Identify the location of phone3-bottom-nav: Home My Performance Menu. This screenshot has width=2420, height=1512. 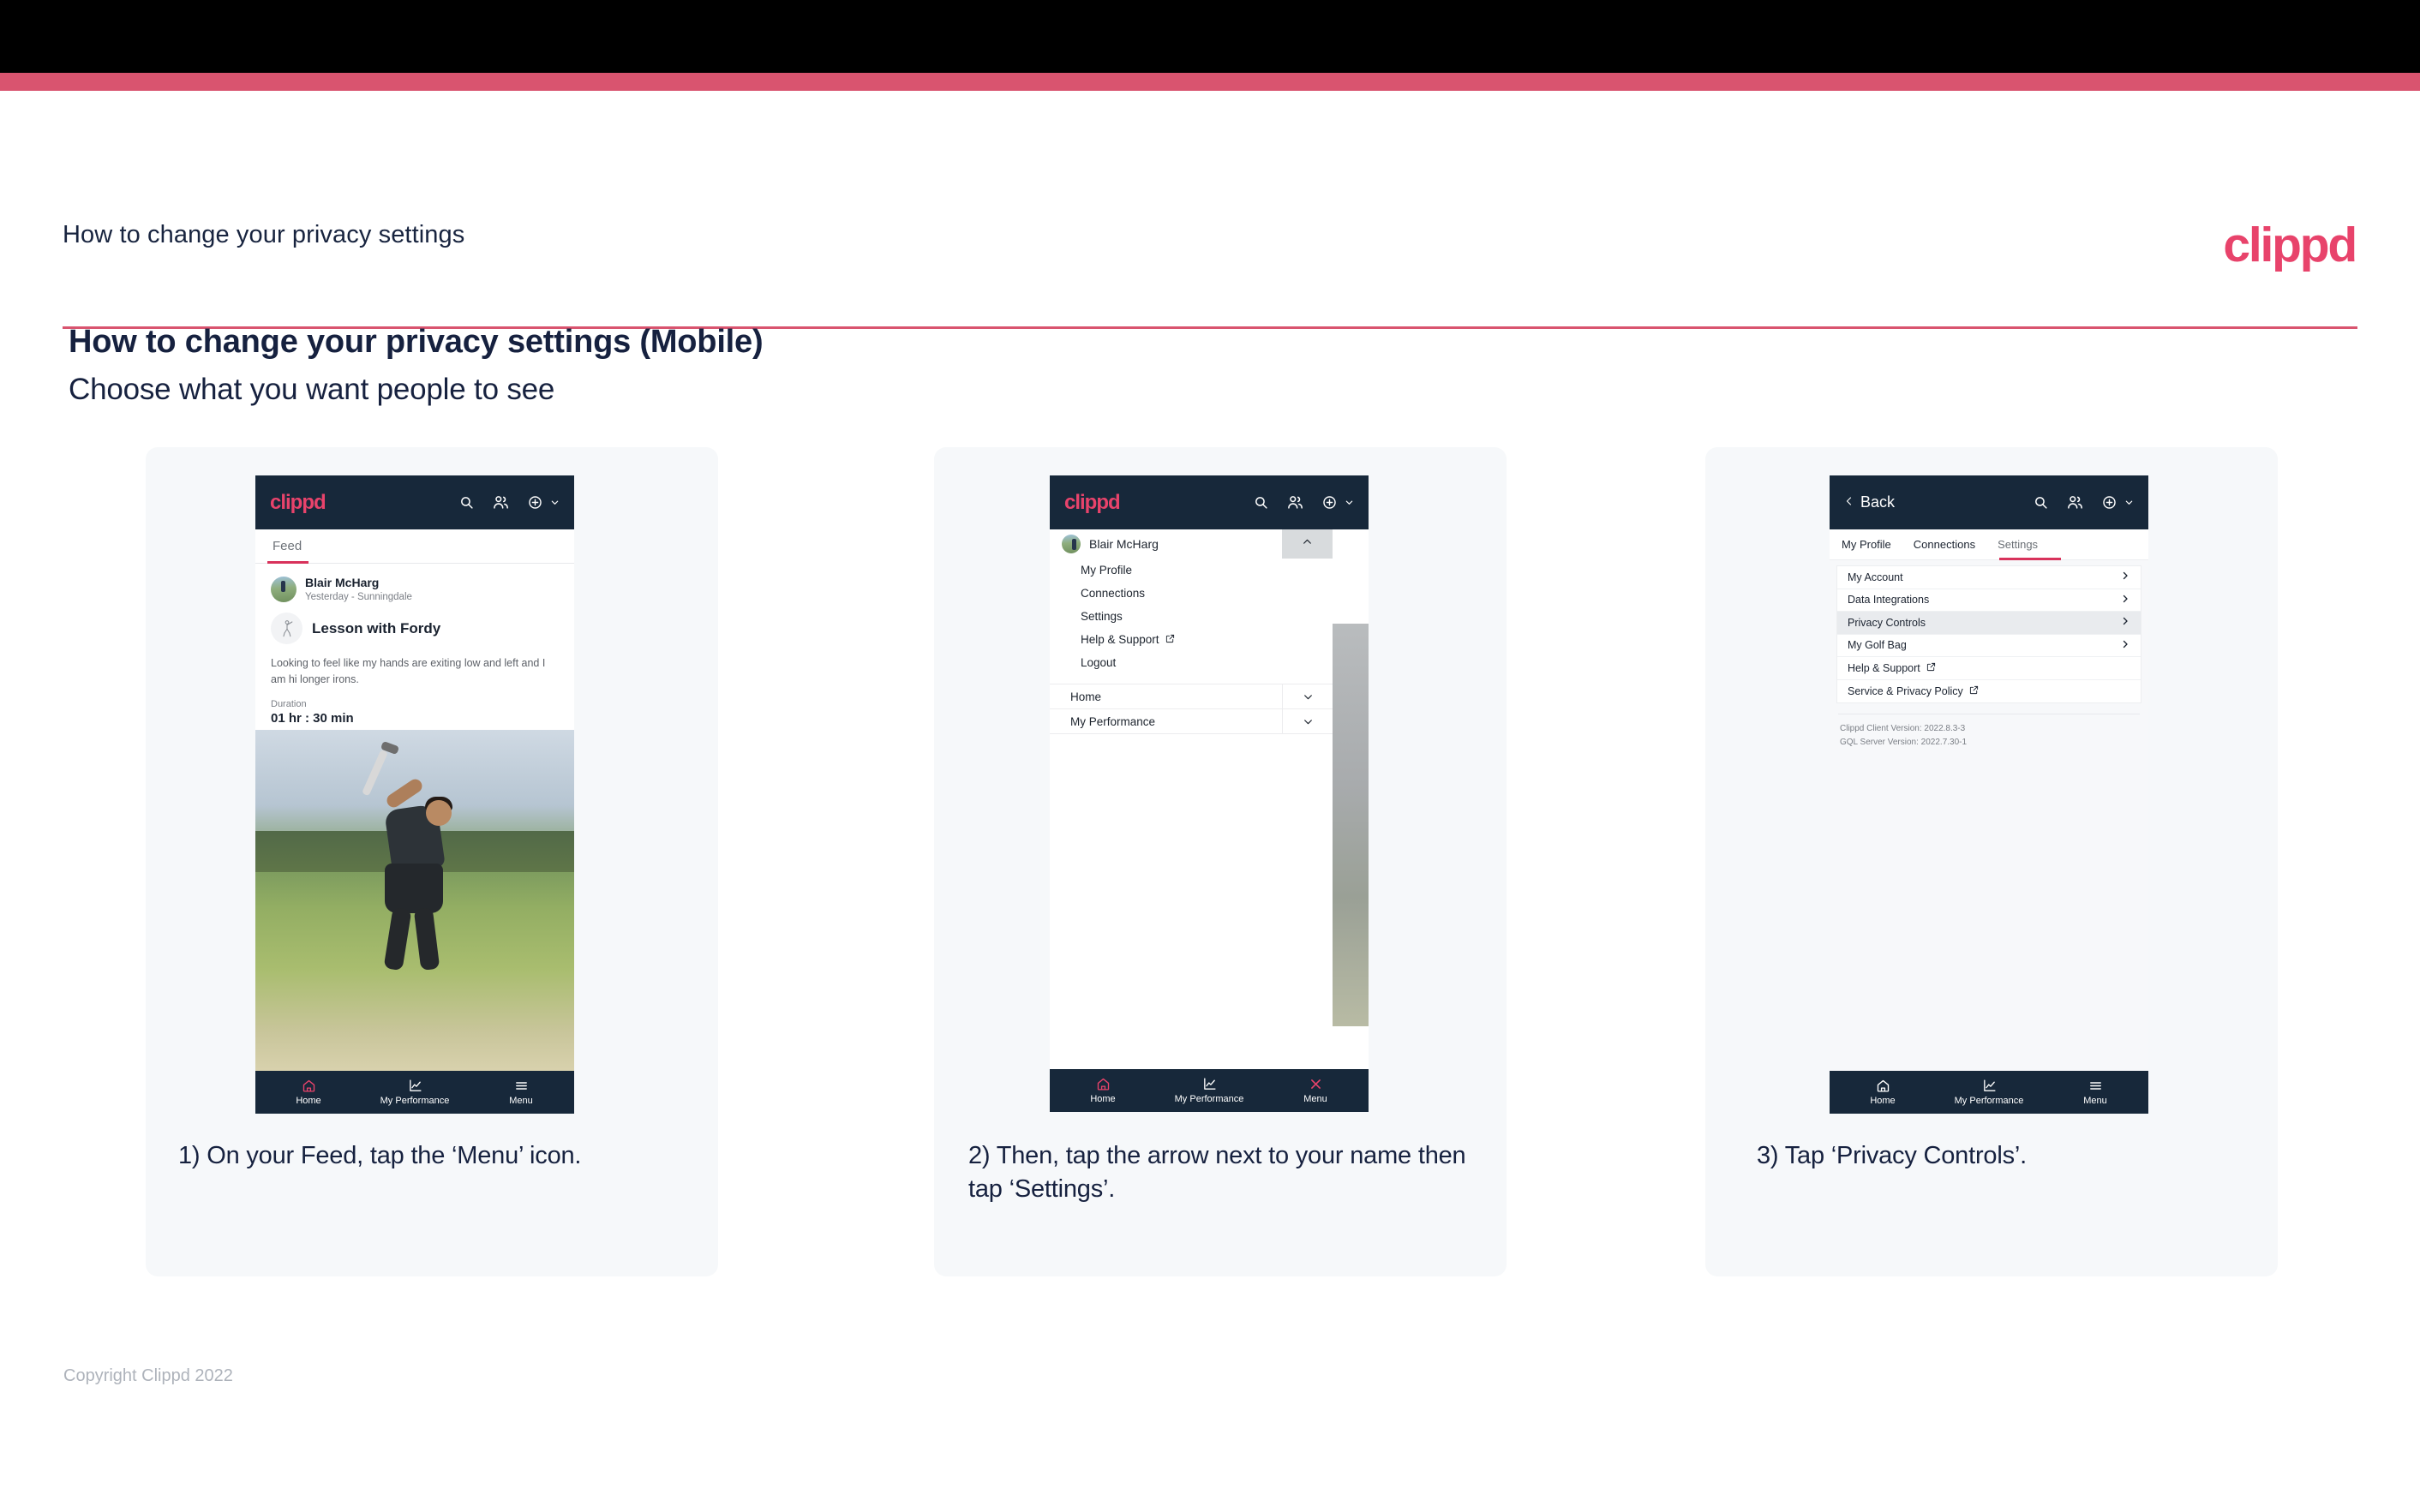
(1989, 1093).